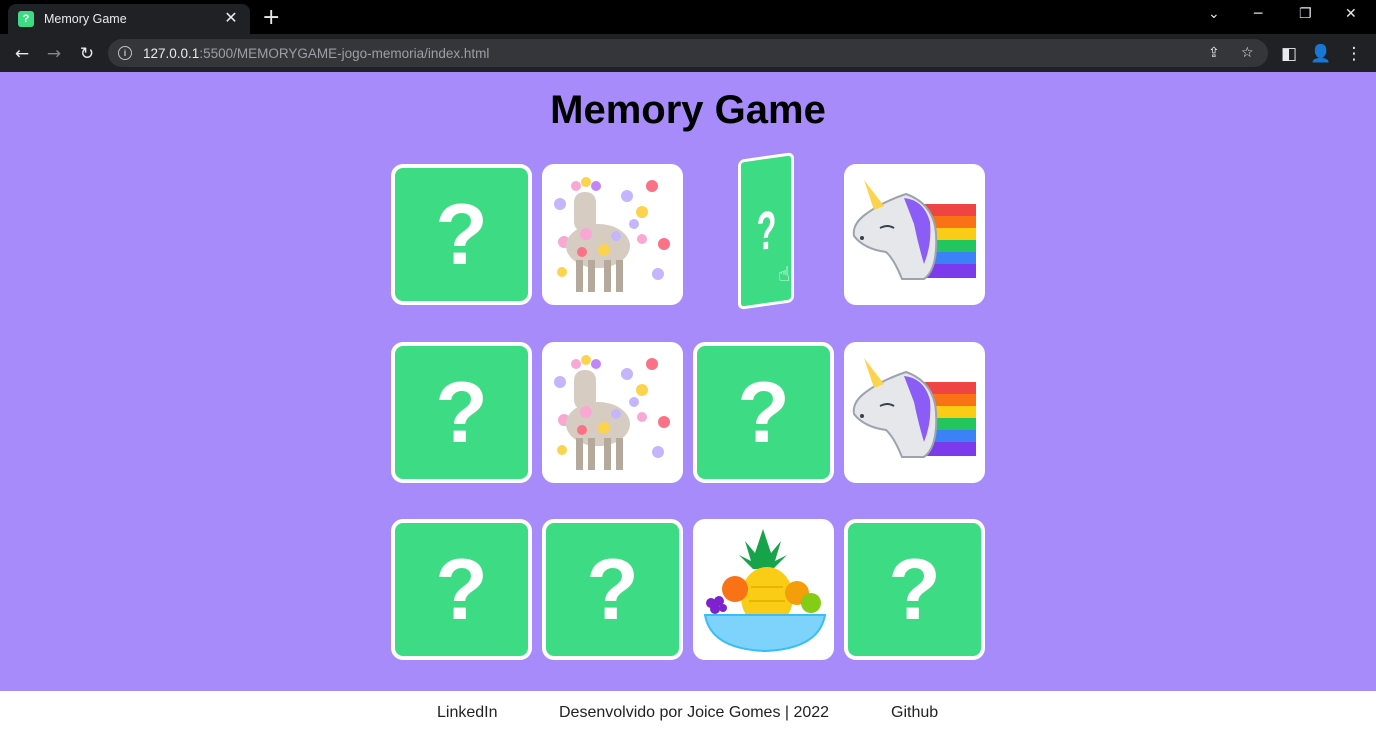 The width and height of the screenshot is (1376, 736). What do you see at coordinates (1351, 14) in the screenshot?
I see `window-close-icon: ✕` at bounding box center [1351, 14].